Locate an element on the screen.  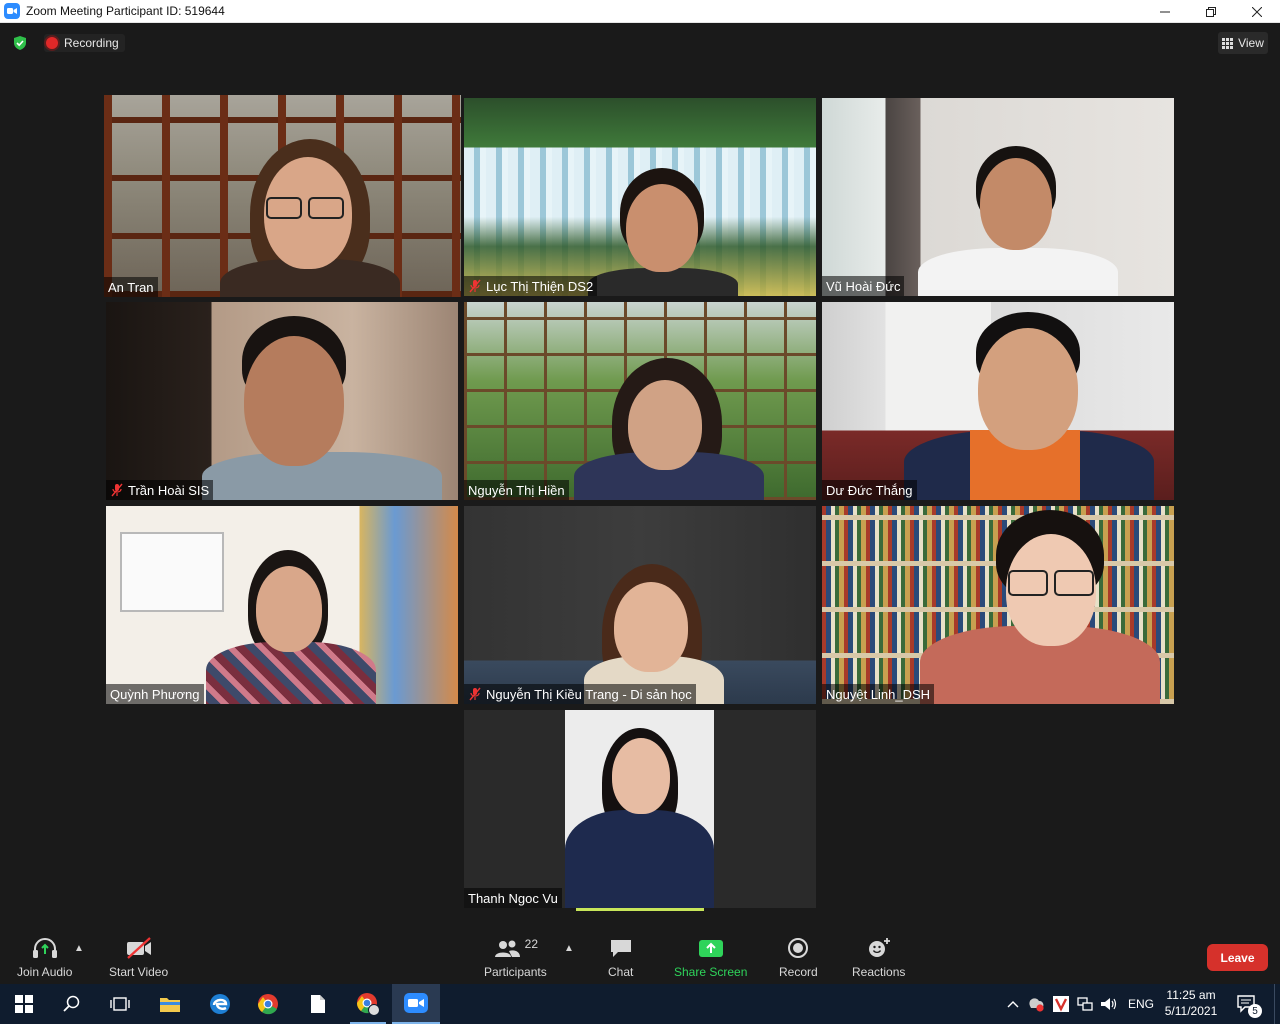
video-tile: Nguyệt Linh_DSH is located at coordinates (998, 605).